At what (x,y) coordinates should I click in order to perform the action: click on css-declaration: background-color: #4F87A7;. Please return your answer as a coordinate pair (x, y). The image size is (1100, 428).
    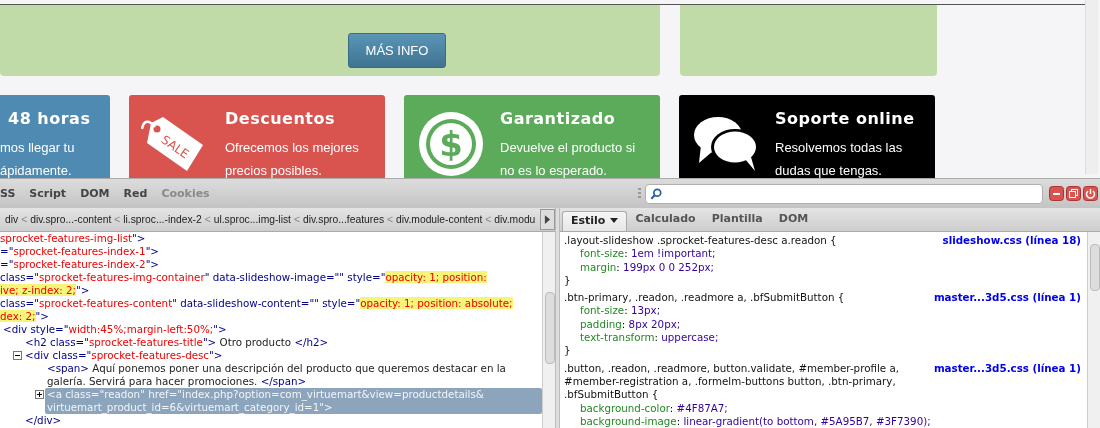
    Looking at the image, I should click on (654, 408).